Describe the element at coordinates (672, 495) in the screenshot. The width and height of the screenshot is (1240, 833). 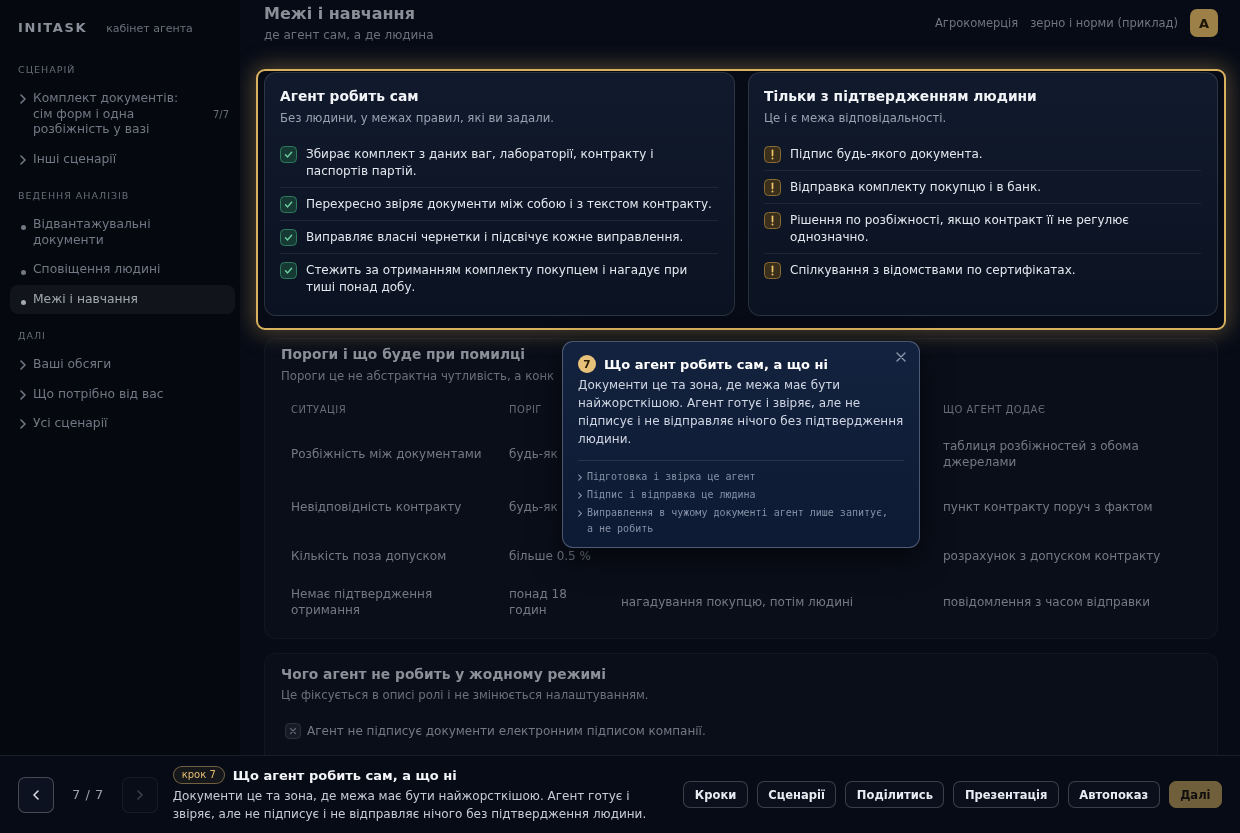
I see `tooltip-note: Підпис і відправка це людина` at that location.